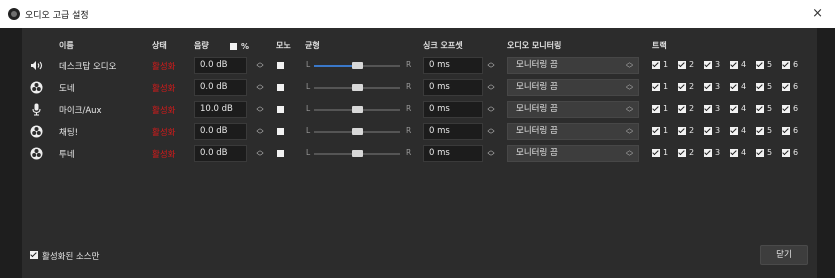 The height and width of the screenshot is (278, 835). Describe the element at coordinates (220, 109) in the screenshot. I see `volume-input: 10.0 dB` at that location.